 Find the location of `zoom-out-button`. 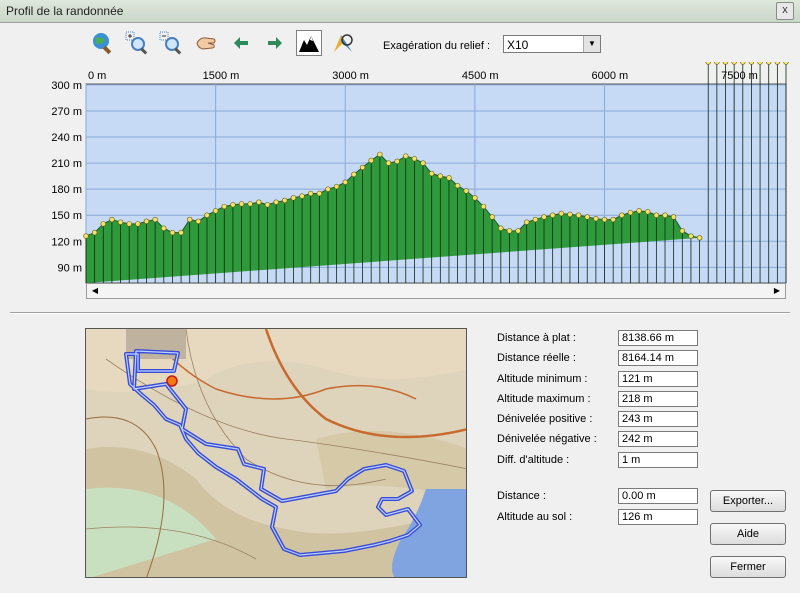

zoom-out-button is located at coordinates (171, 43).